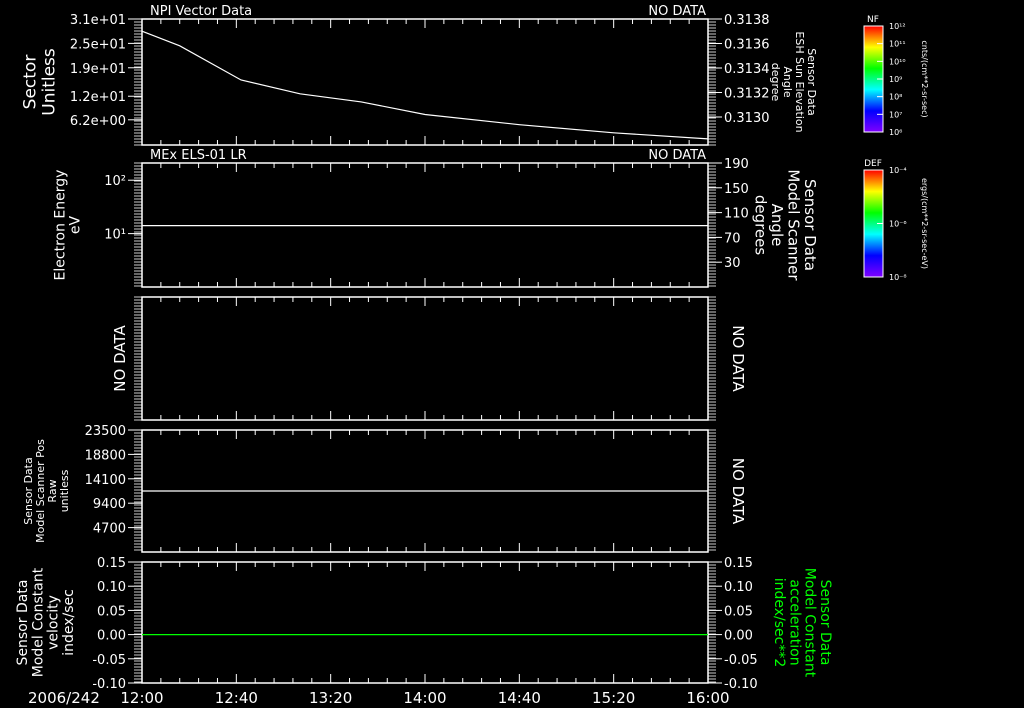  Describe the element at coordinates (898, 170) in the screenshot. I see `colorbar-tick-label: 10⁻⁴` at that location.